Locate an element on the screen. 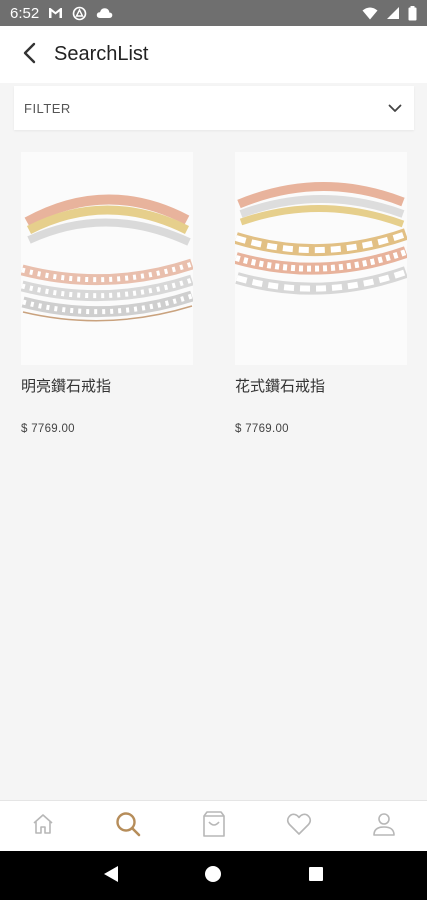 Image resolution: width=427 pixels, height=900 pixels. app-header: SearchList is located at coordinates (213, 54).